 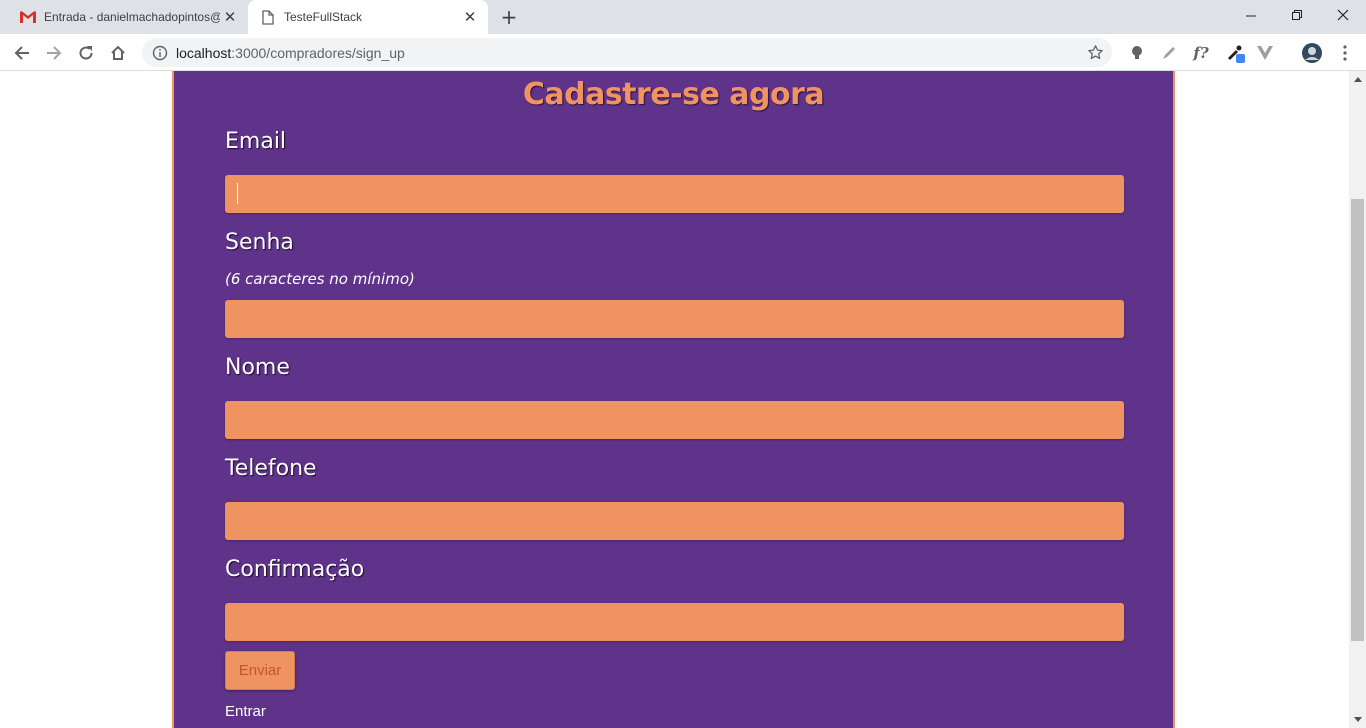 I want to click on page-scrollbar, so click(x=1357, y=399).